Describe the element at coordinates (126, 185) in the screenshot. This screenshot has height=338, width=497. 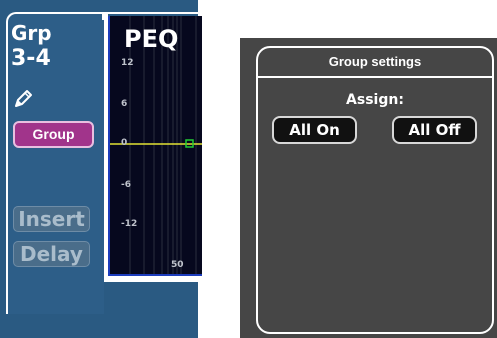
I see `y-tick: -6` at that location.